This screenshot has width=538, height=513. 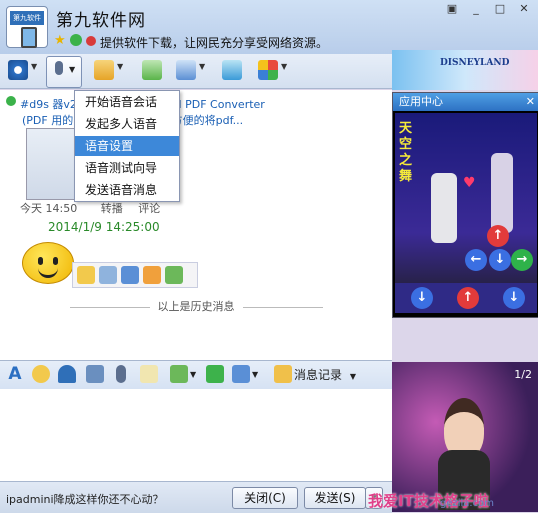 What do you see at coordinates (108, 275) in the screenshot?
I see `save-icon` at bounding box center [108, 275].